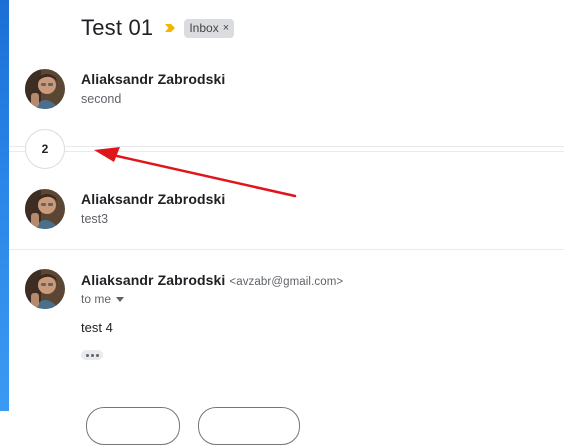  I want to click on recipient-details-toggle: to me, so click(103, 299).